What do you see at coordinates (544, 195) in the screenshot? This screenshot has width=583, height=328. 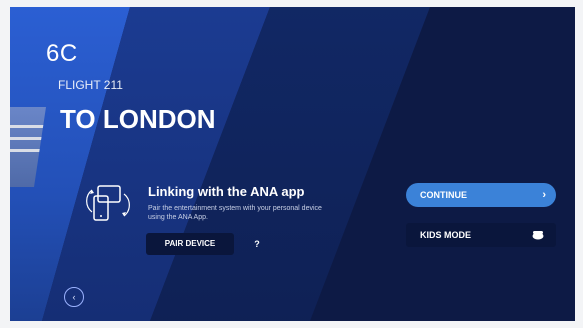 I see `chevron-right-icon: ›` at bounding box center [544, 195].